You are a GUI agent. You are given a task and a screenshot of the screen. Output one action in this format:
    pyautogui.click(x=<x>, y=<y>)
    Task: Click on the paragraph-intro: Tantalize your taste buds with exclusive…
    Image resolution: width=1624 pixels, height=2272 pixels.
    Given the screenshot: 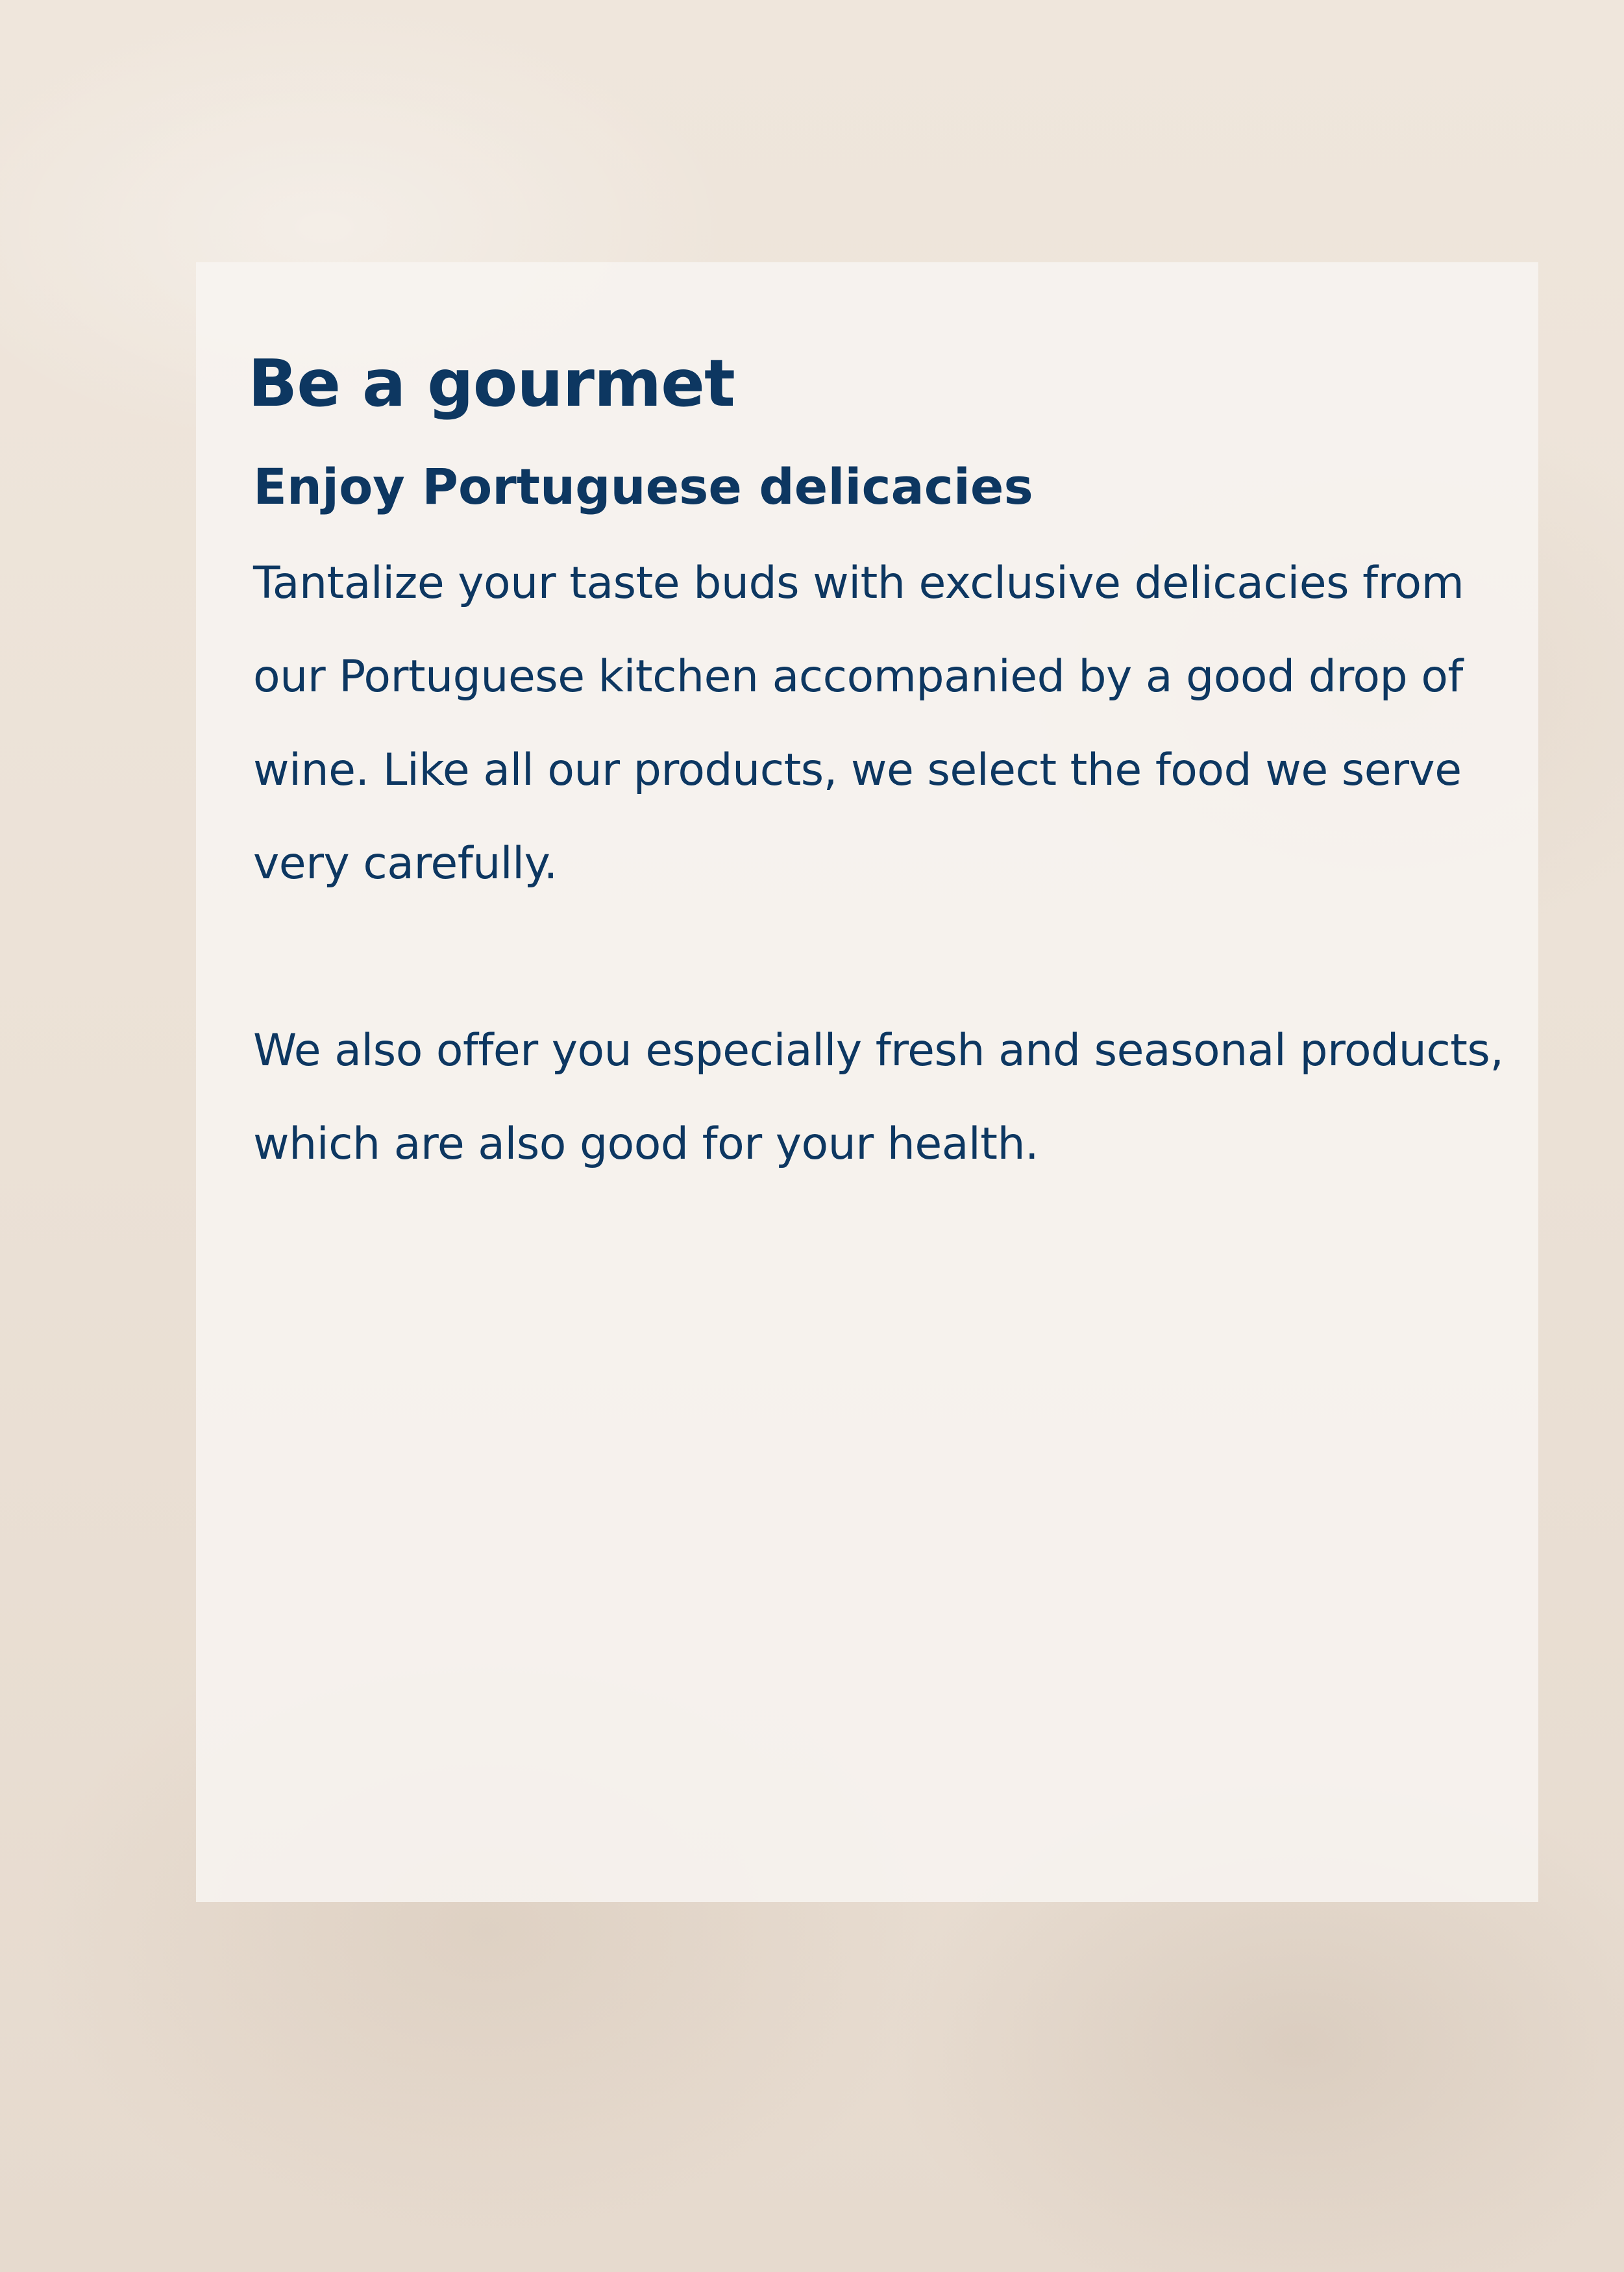 What is the action you would take?
    pyautogui.click(x=858, y=724)
    